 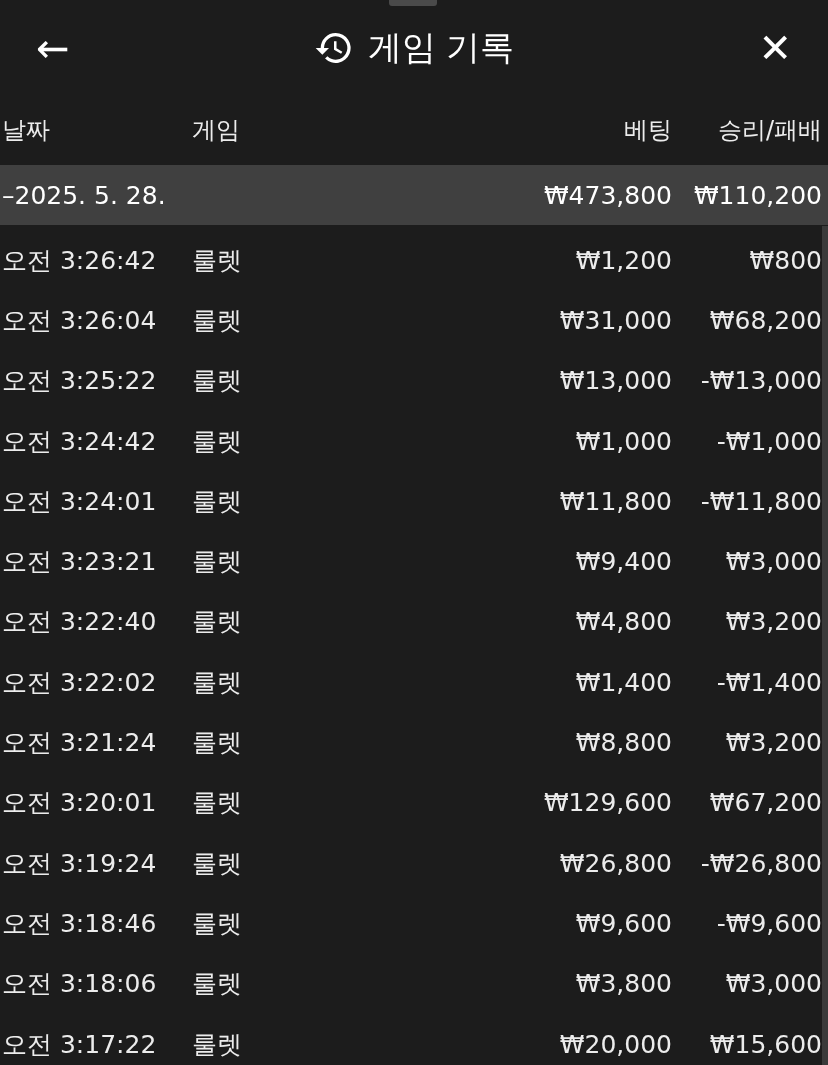 What do you see at coordinates (615, 381) in the screenshot?
I see `bet-cell-text: ₩13,000` at bounding box center [615, 381].